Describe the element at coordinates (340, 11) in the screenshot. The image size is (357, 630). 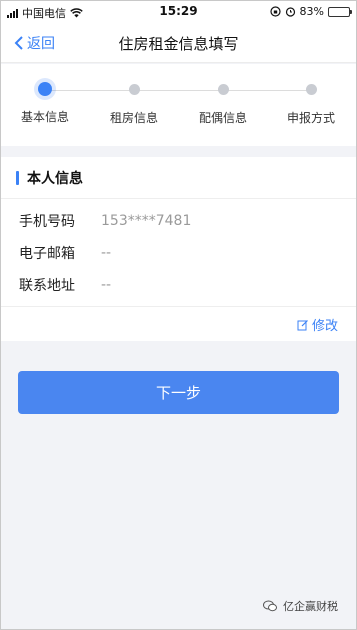
I see `battery-icon` at that location.